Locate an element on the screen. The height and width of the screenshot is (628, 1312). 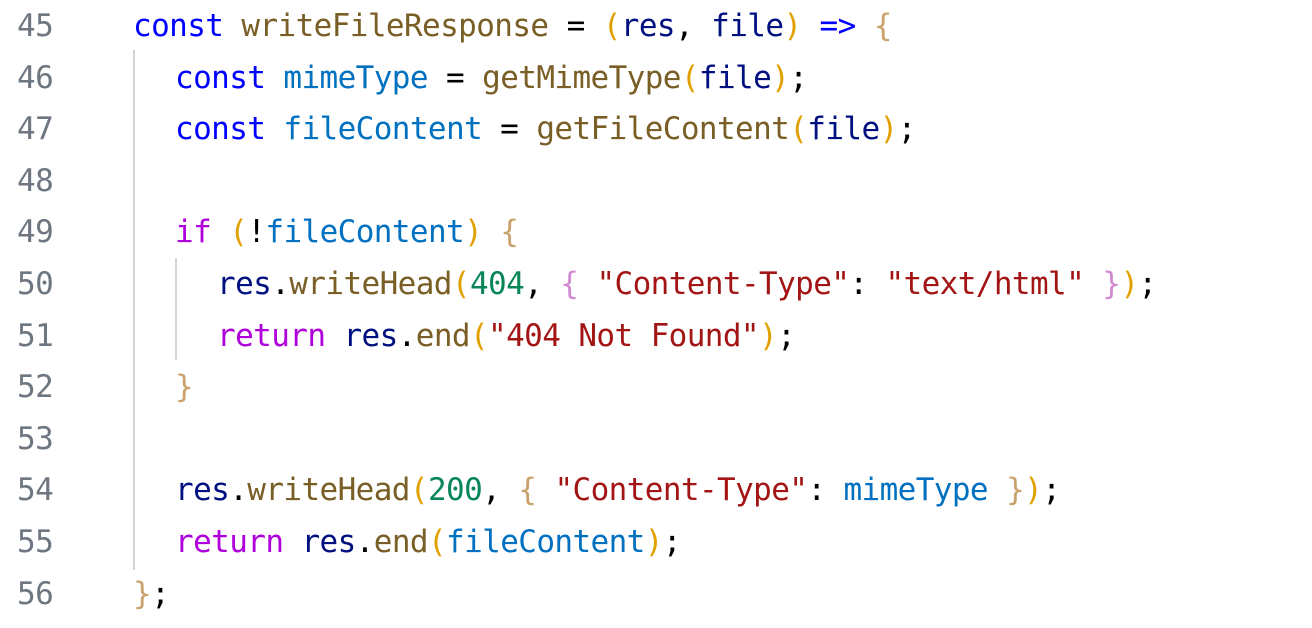
code-token: getMimeType is located at coordinates (581, 77).